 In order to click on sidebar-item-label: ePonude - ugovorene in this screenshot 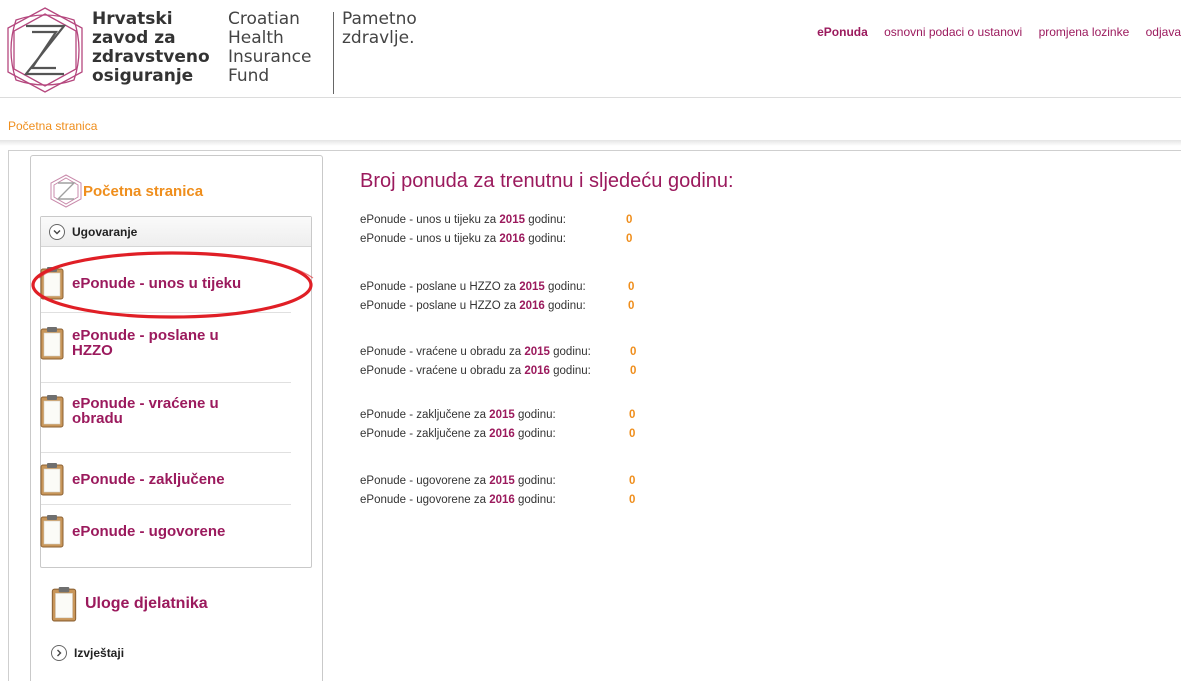, I will do `click(149, 531)`.